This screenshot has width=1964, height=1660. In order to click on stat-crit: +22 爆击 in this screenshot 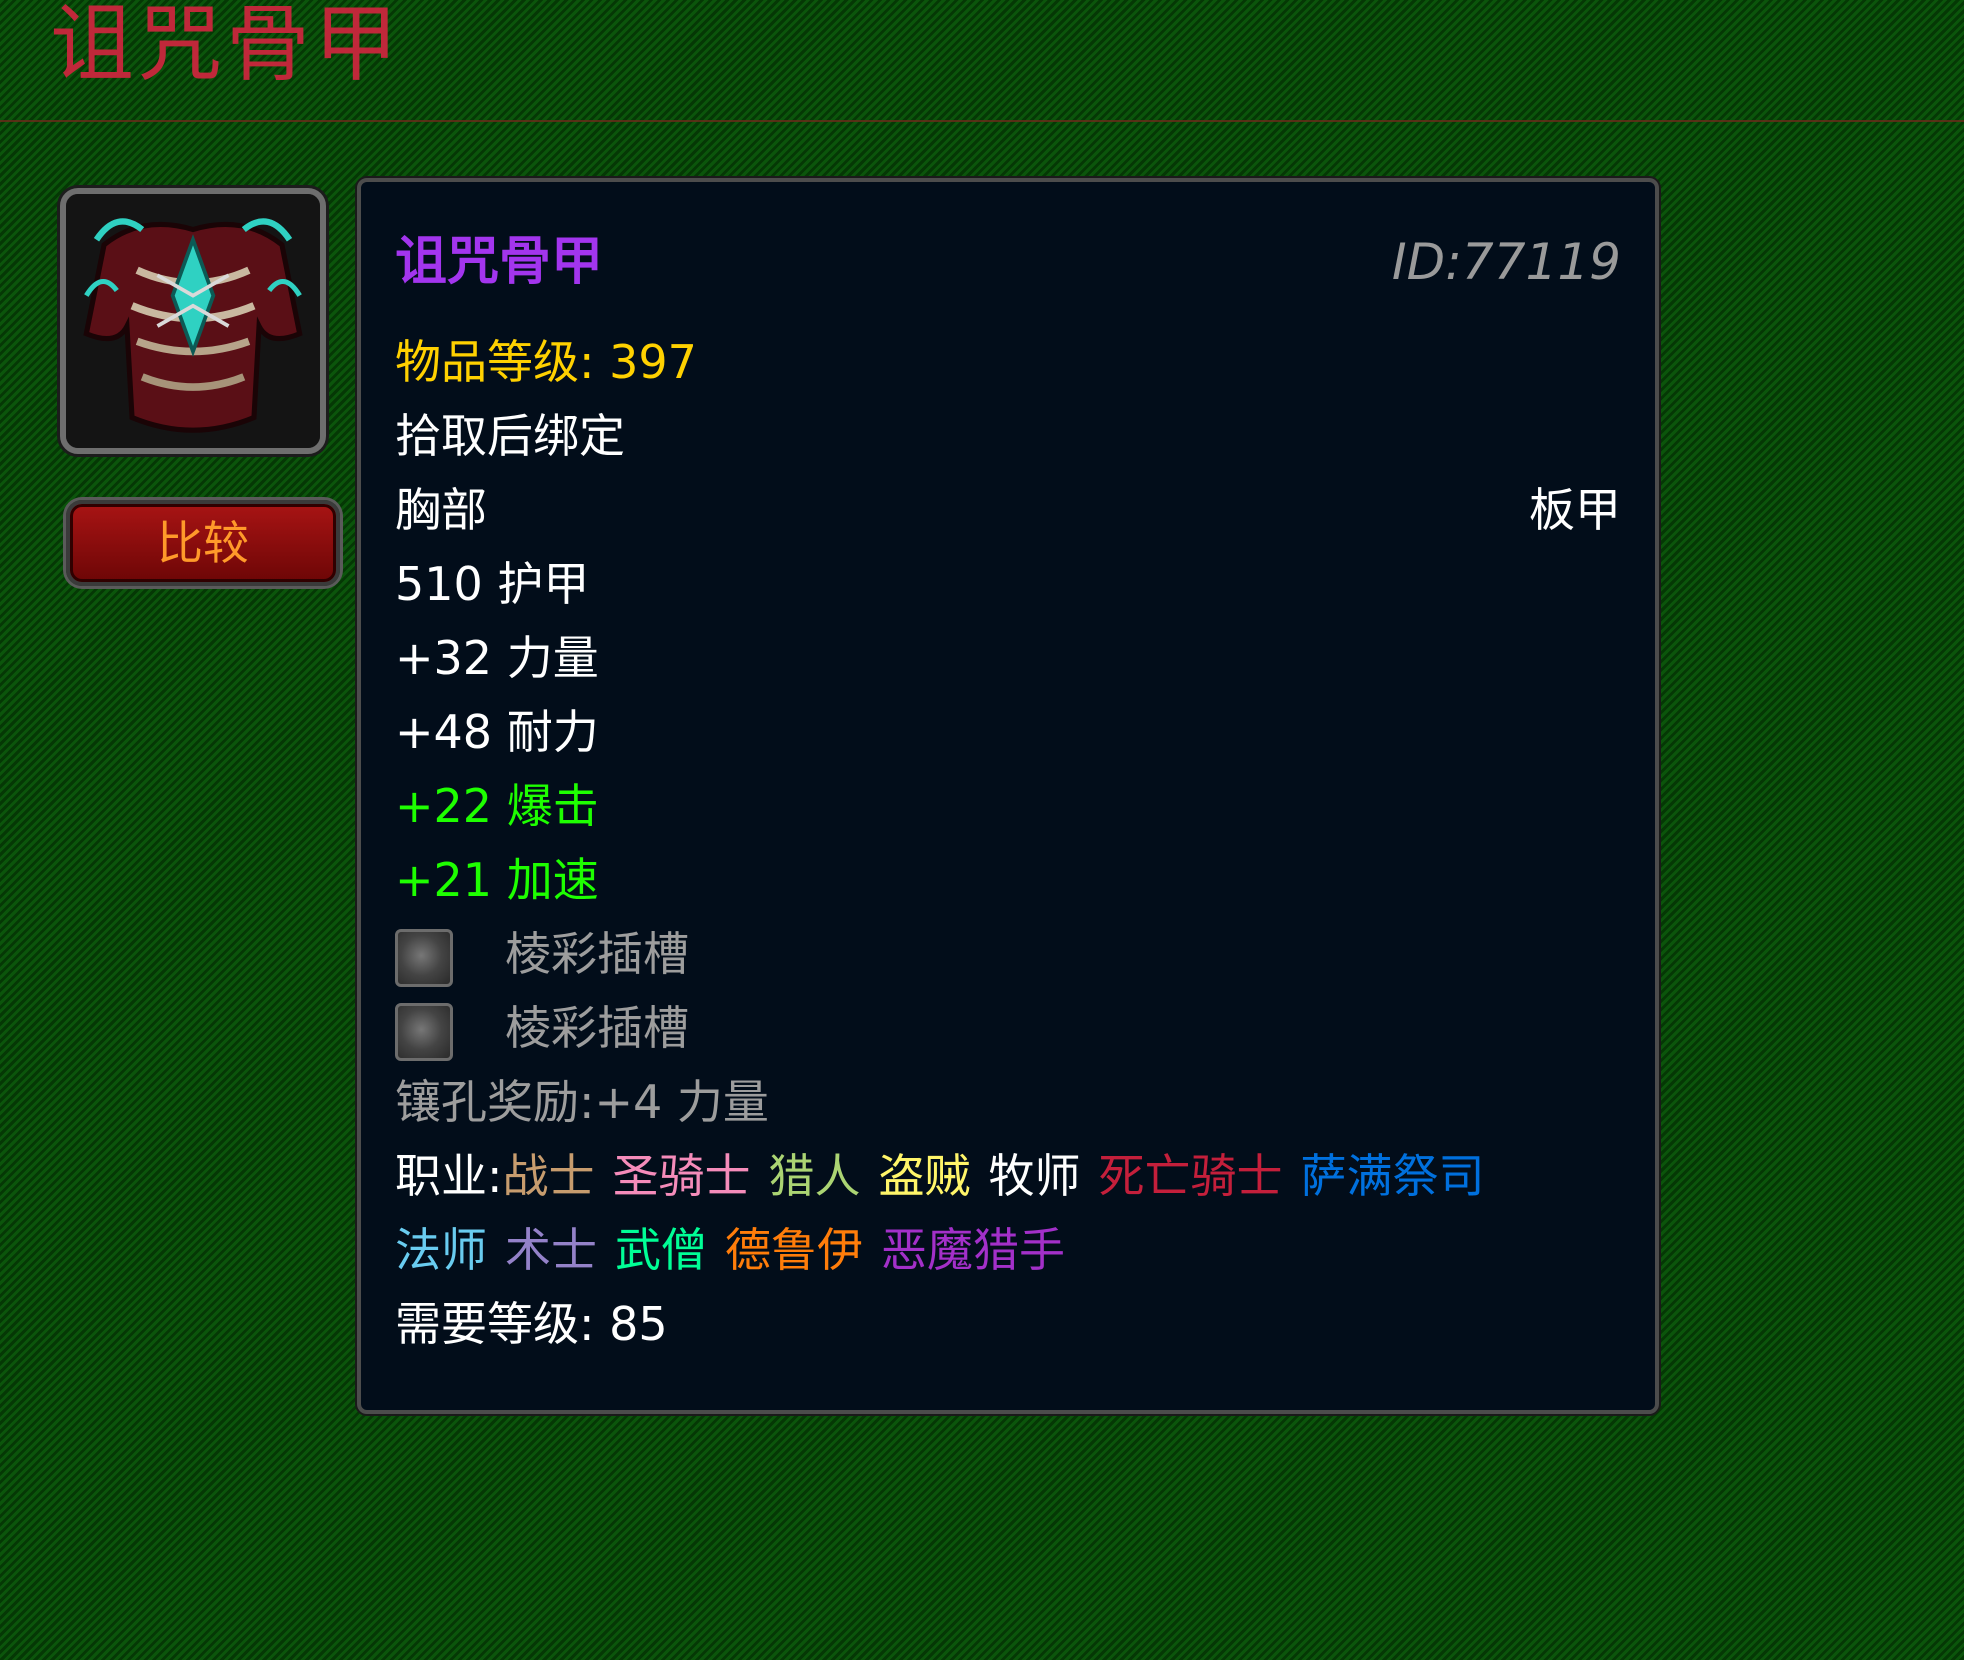, I will do `click(497, 806)`.